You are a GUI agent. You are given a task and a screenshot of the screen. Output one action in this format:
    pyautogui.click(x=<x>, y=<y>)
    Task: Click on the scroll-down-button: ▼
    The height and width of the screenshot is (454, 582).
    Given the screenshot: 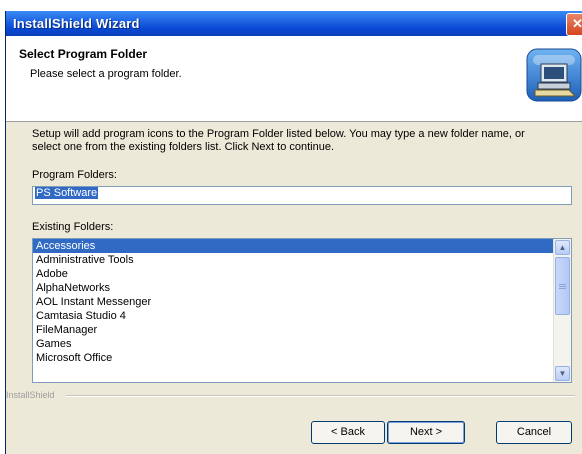 What is the action you would take?
    pyautogui.click(x=562, y=373)
    